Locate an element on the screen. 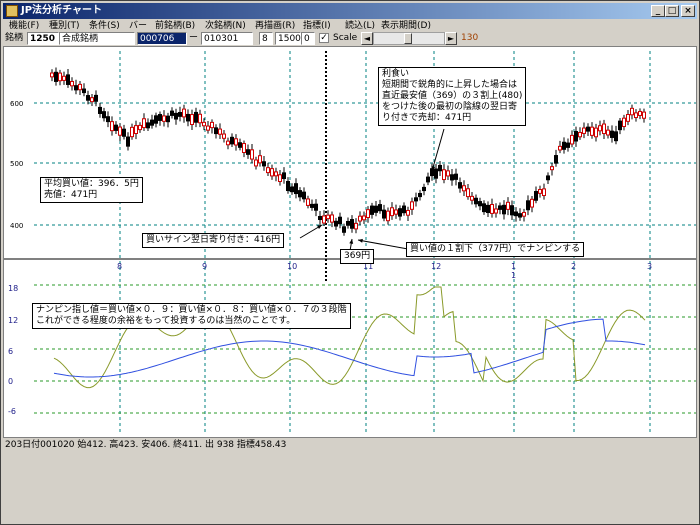 This screenshot has height=525, width=700. menu-indicator: 指標(I) is located at coordinates (317, 26).